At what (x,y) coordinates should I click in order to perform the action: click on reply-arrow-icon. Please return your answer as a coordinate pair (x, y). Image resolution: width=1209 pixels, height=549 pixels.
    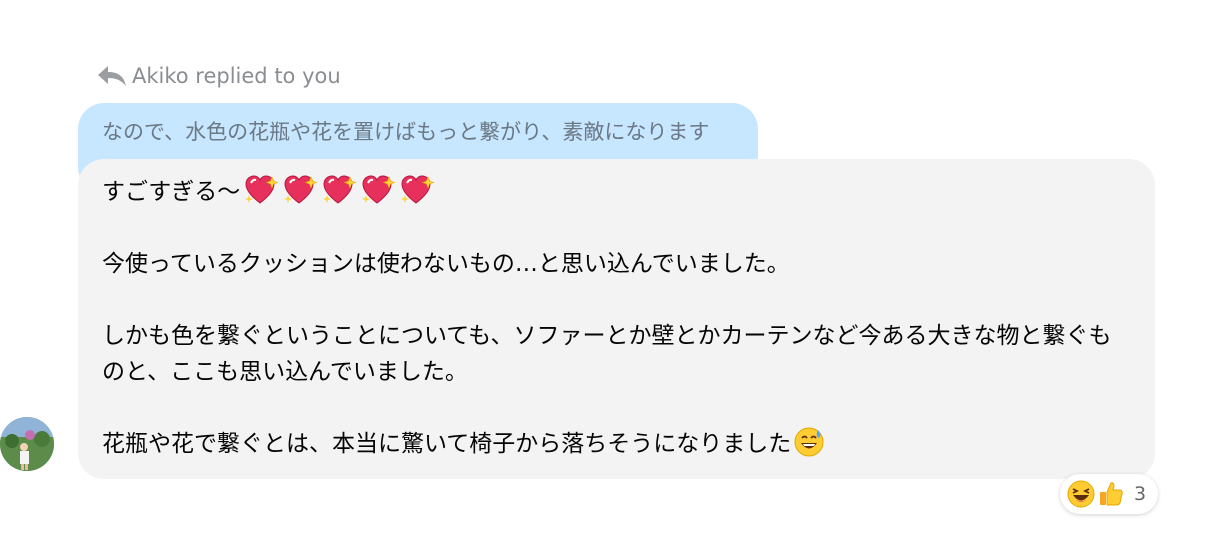
    Looking at the image, I should click on (112, 76).